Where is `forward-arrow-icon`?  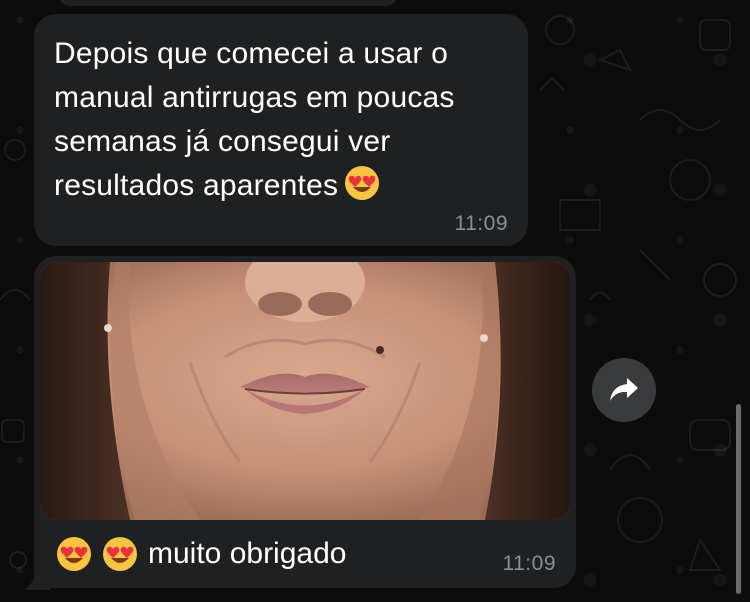
forward-arrow-icon is located at coordinates (624, 389).